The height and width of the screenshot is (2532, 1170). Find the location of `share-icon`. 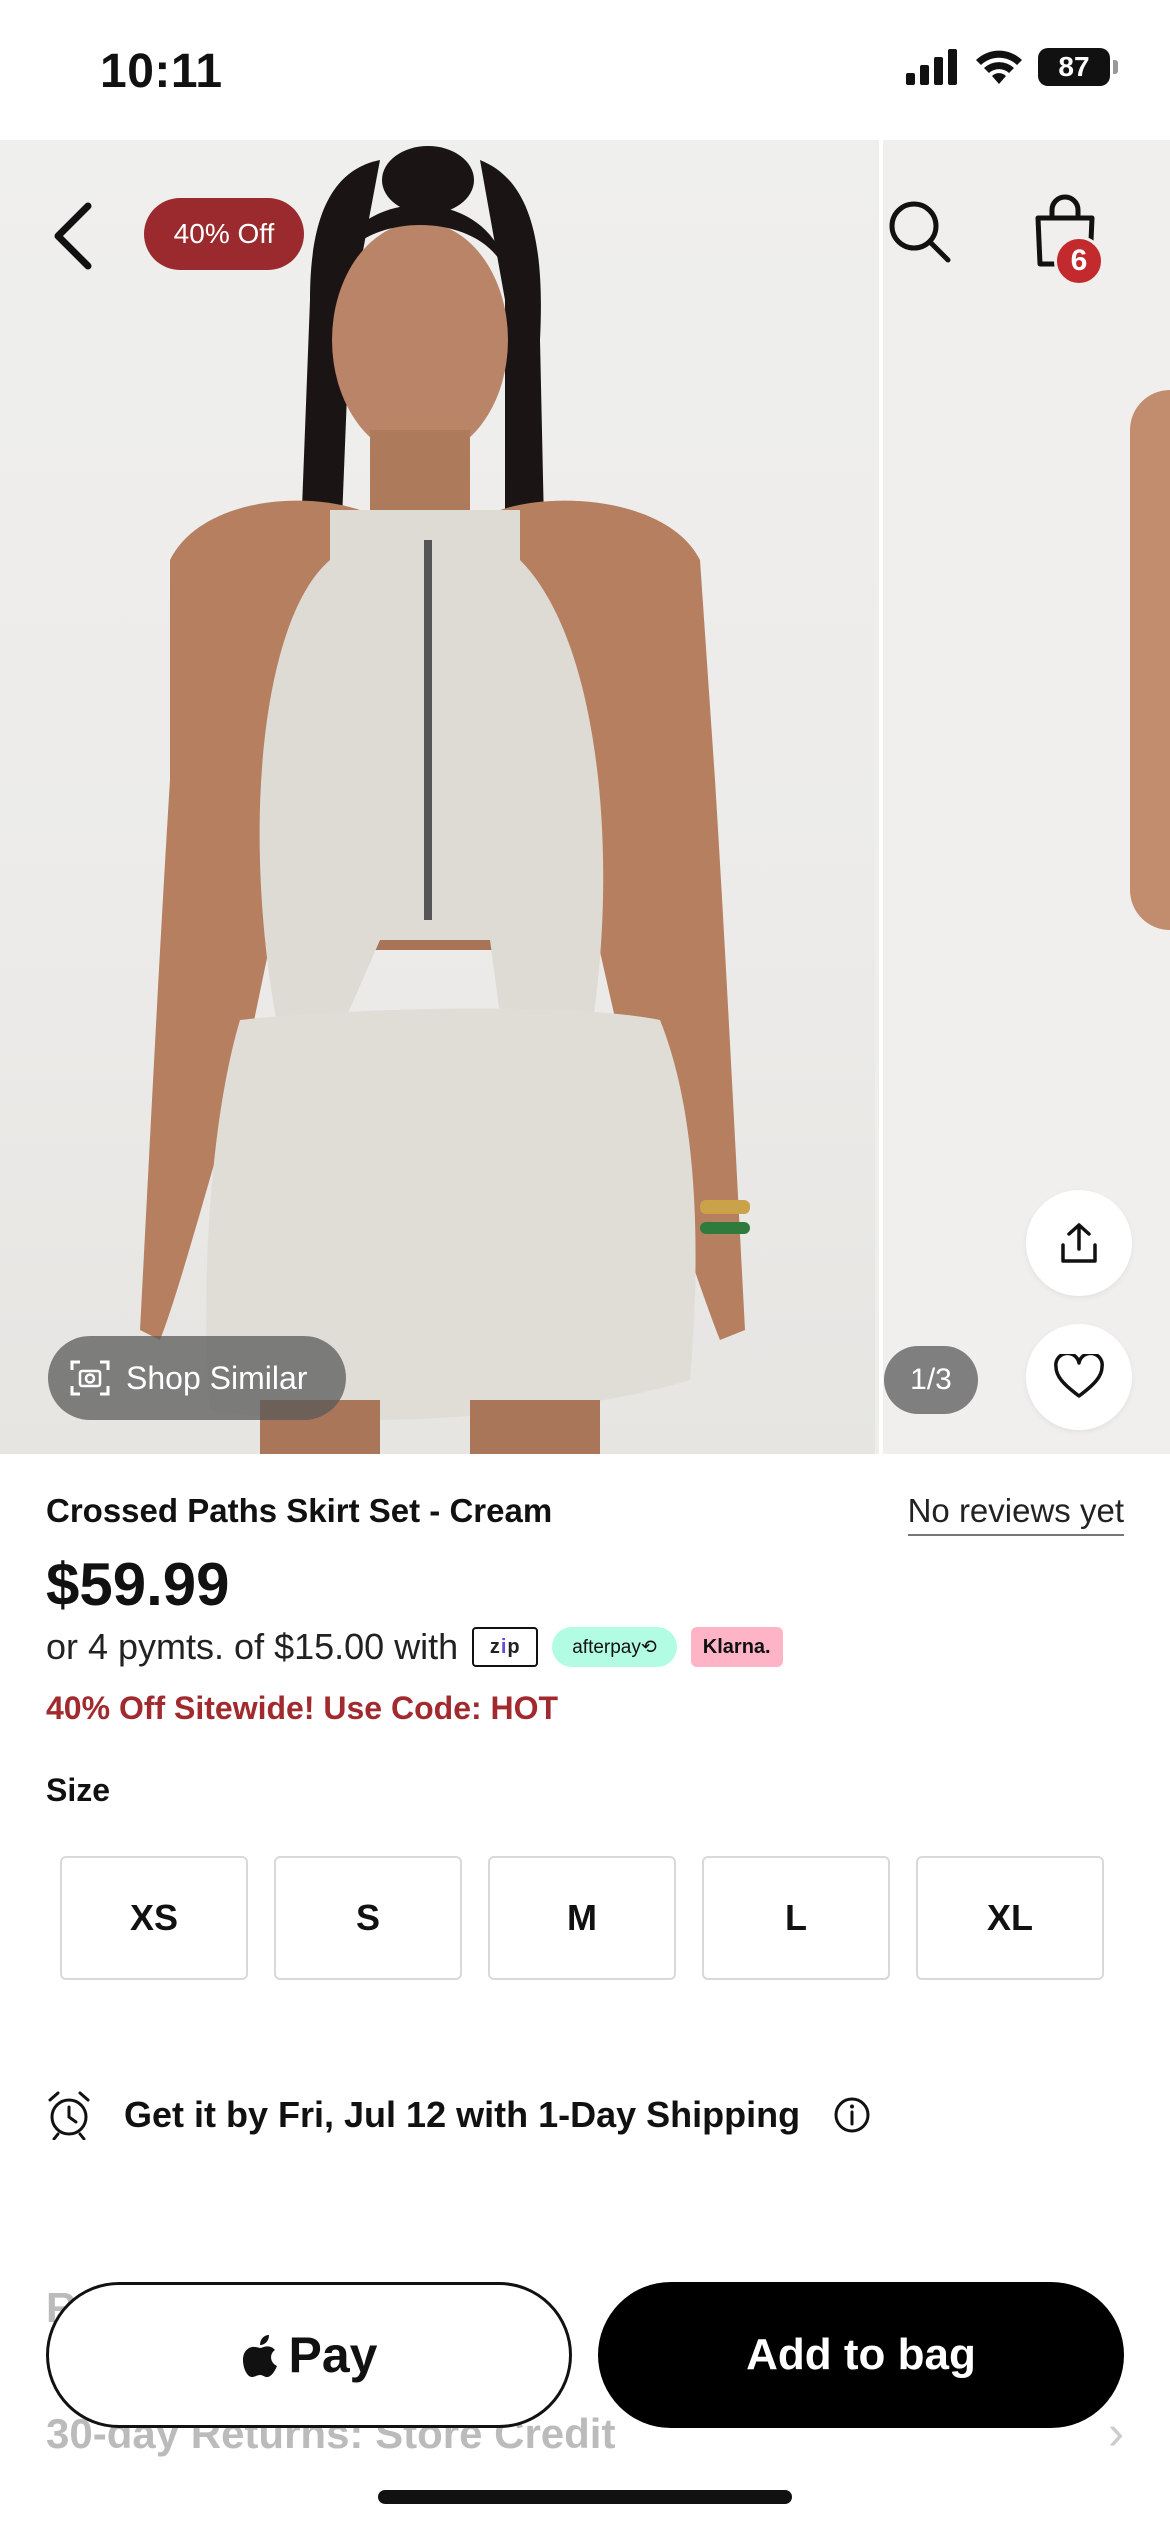

share-icon is located at coordinates (1079, 1243).